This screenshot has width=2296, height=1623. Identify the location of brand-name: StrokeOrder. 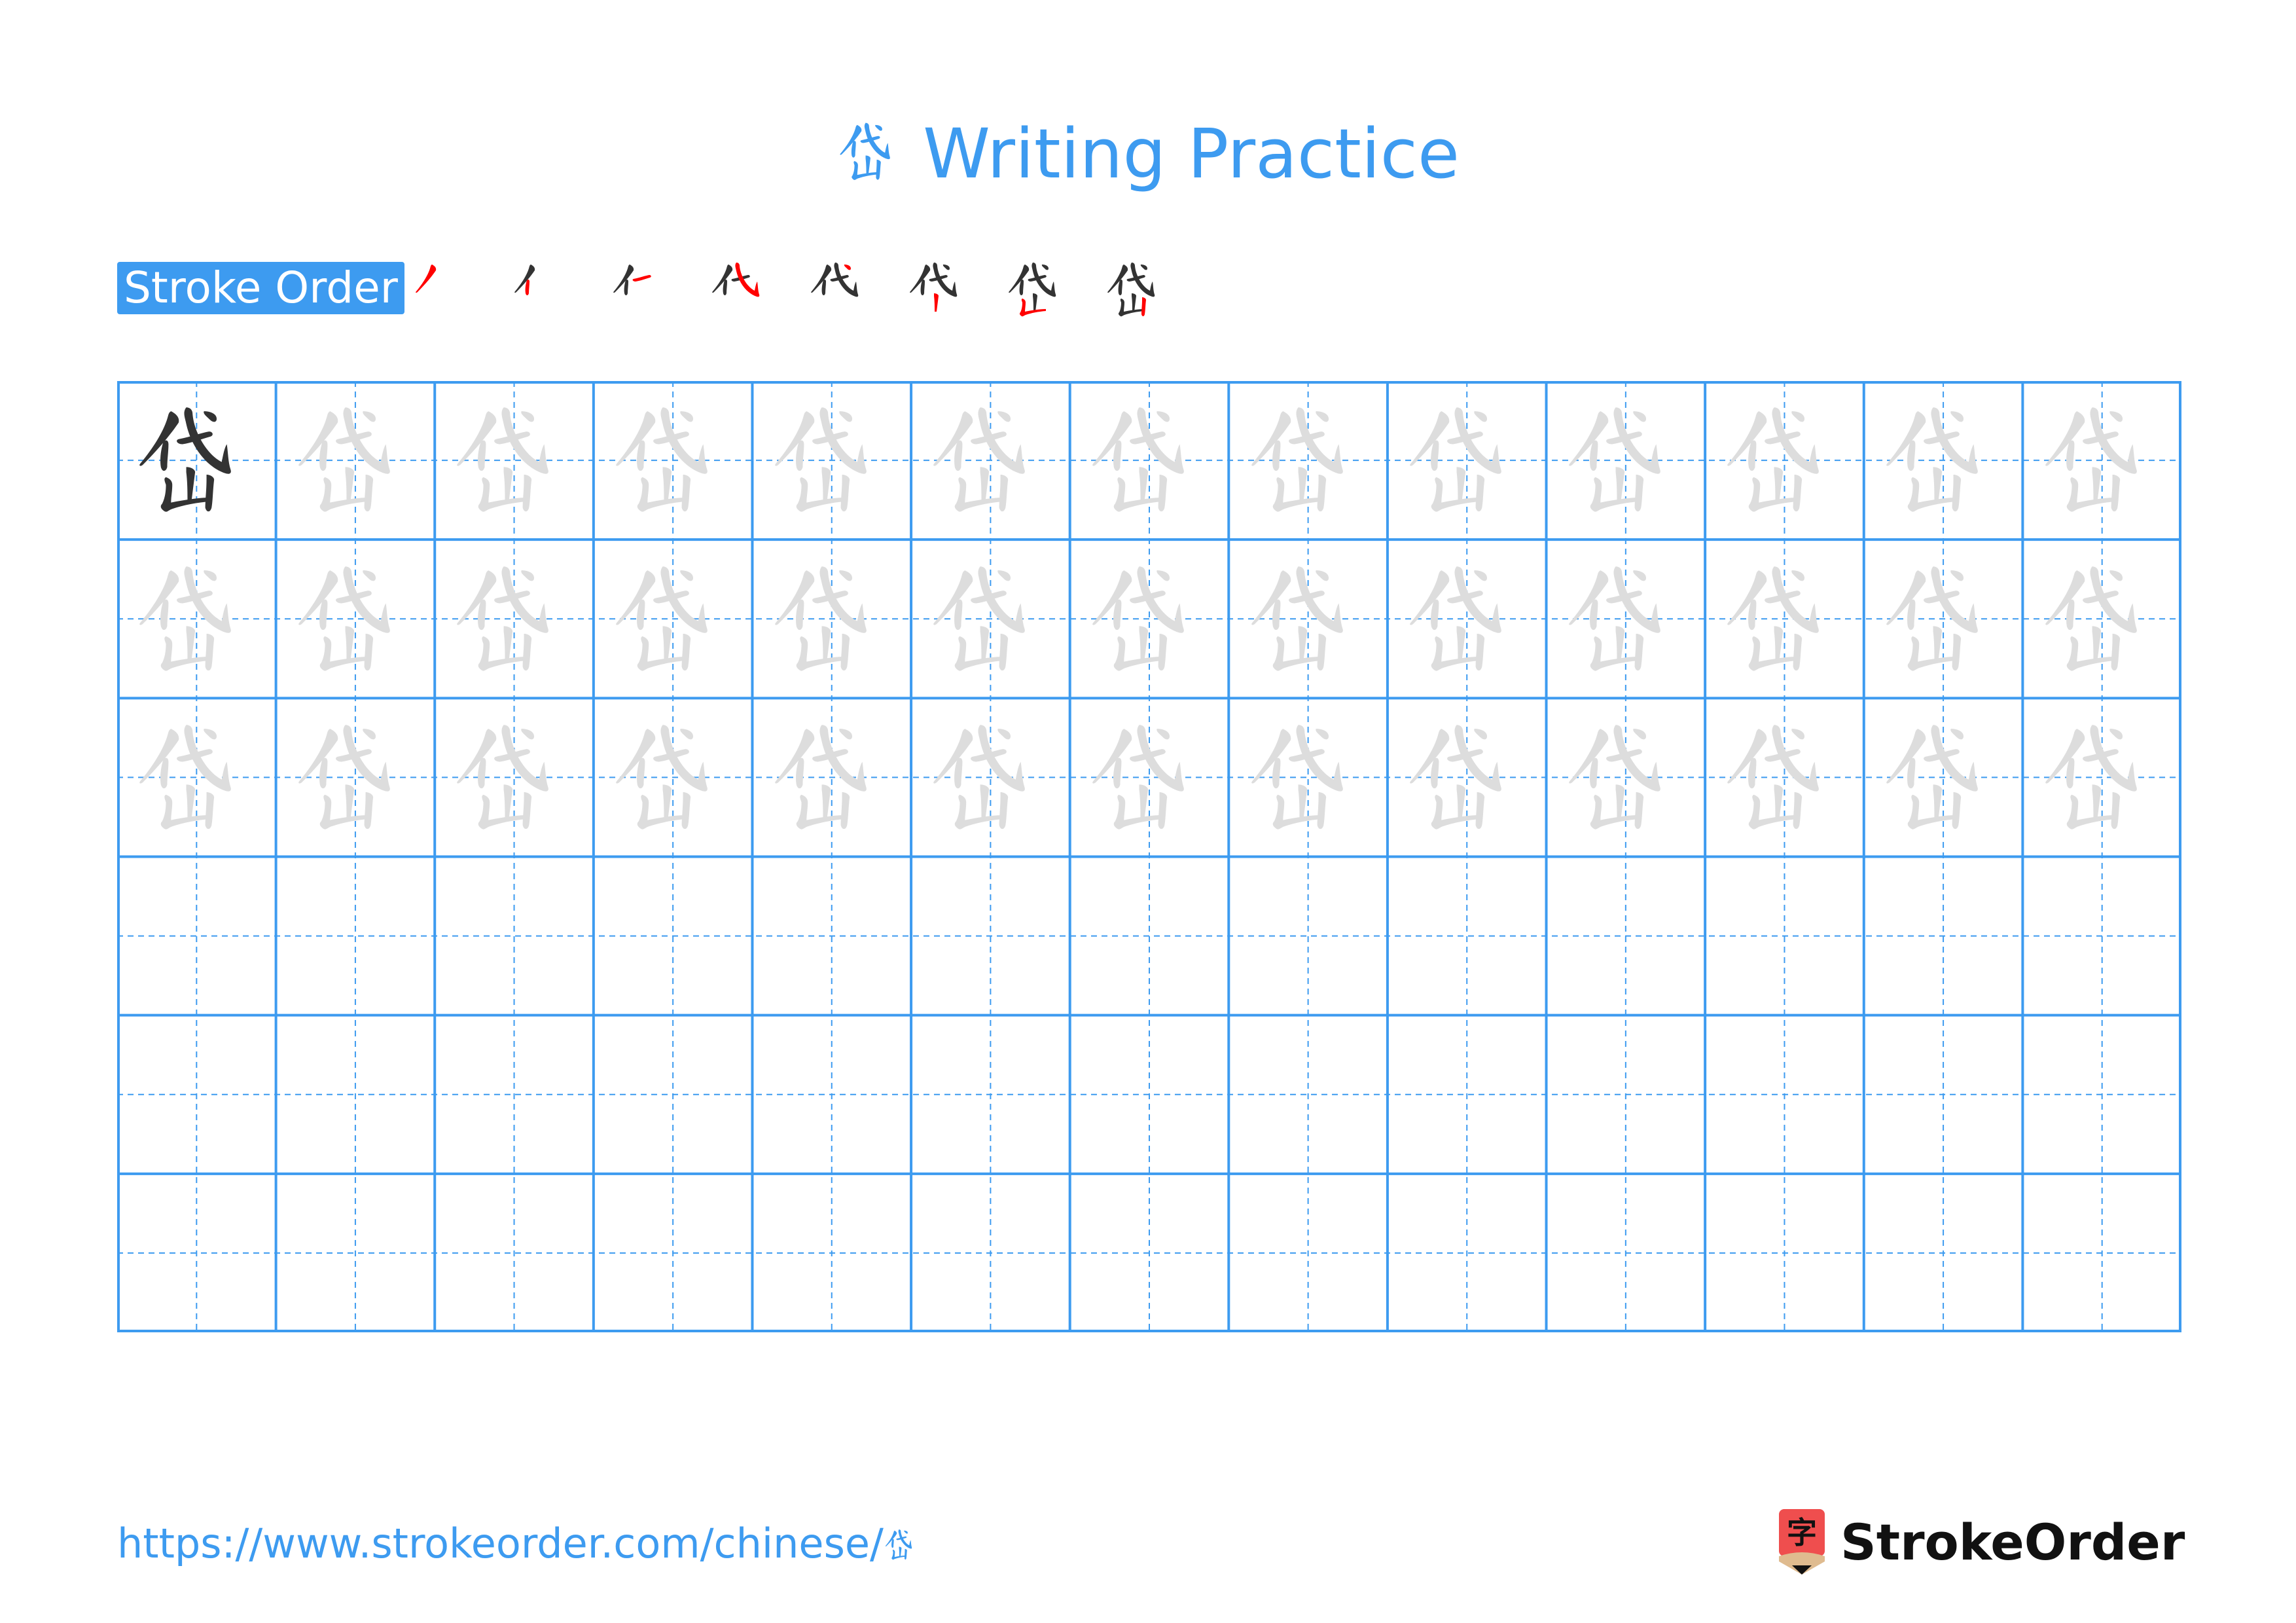
(2012, 1541).